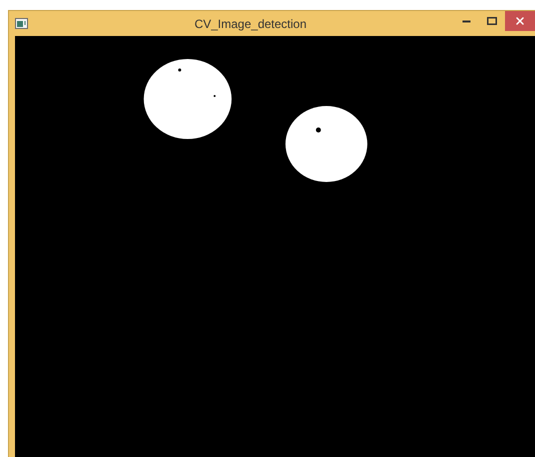 The width and height of the screenshot is (535, 457). I want to click on close-icon, so click(520, 21).